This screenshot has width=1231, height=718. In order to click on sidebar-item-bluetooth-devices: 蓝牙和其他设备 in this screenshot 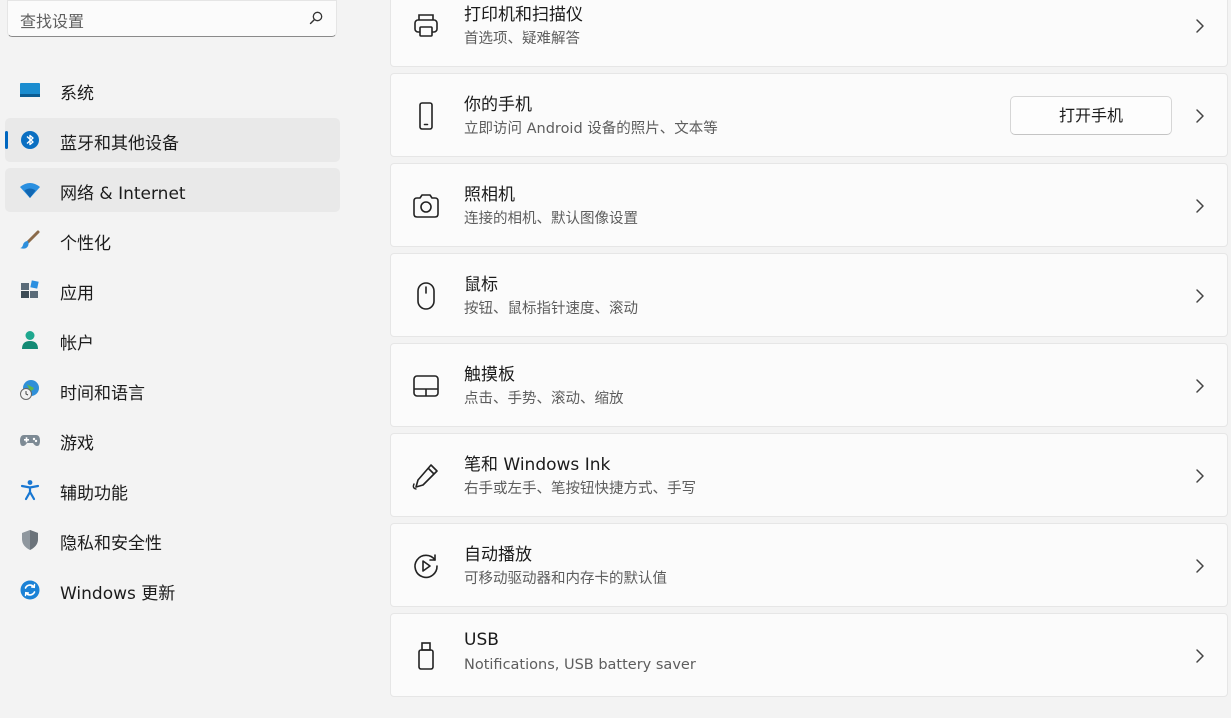, I will do `click(172, 140)`.